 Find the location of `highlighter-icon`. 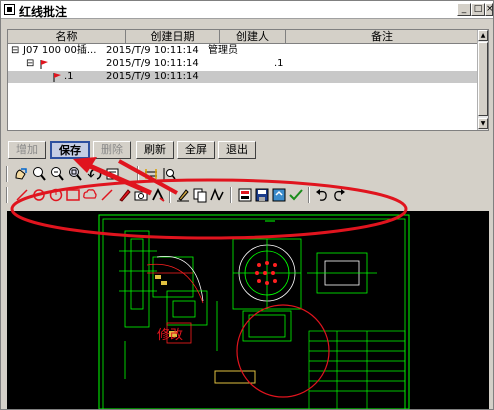

highlighter-icon is located at coordinates (183, 195).